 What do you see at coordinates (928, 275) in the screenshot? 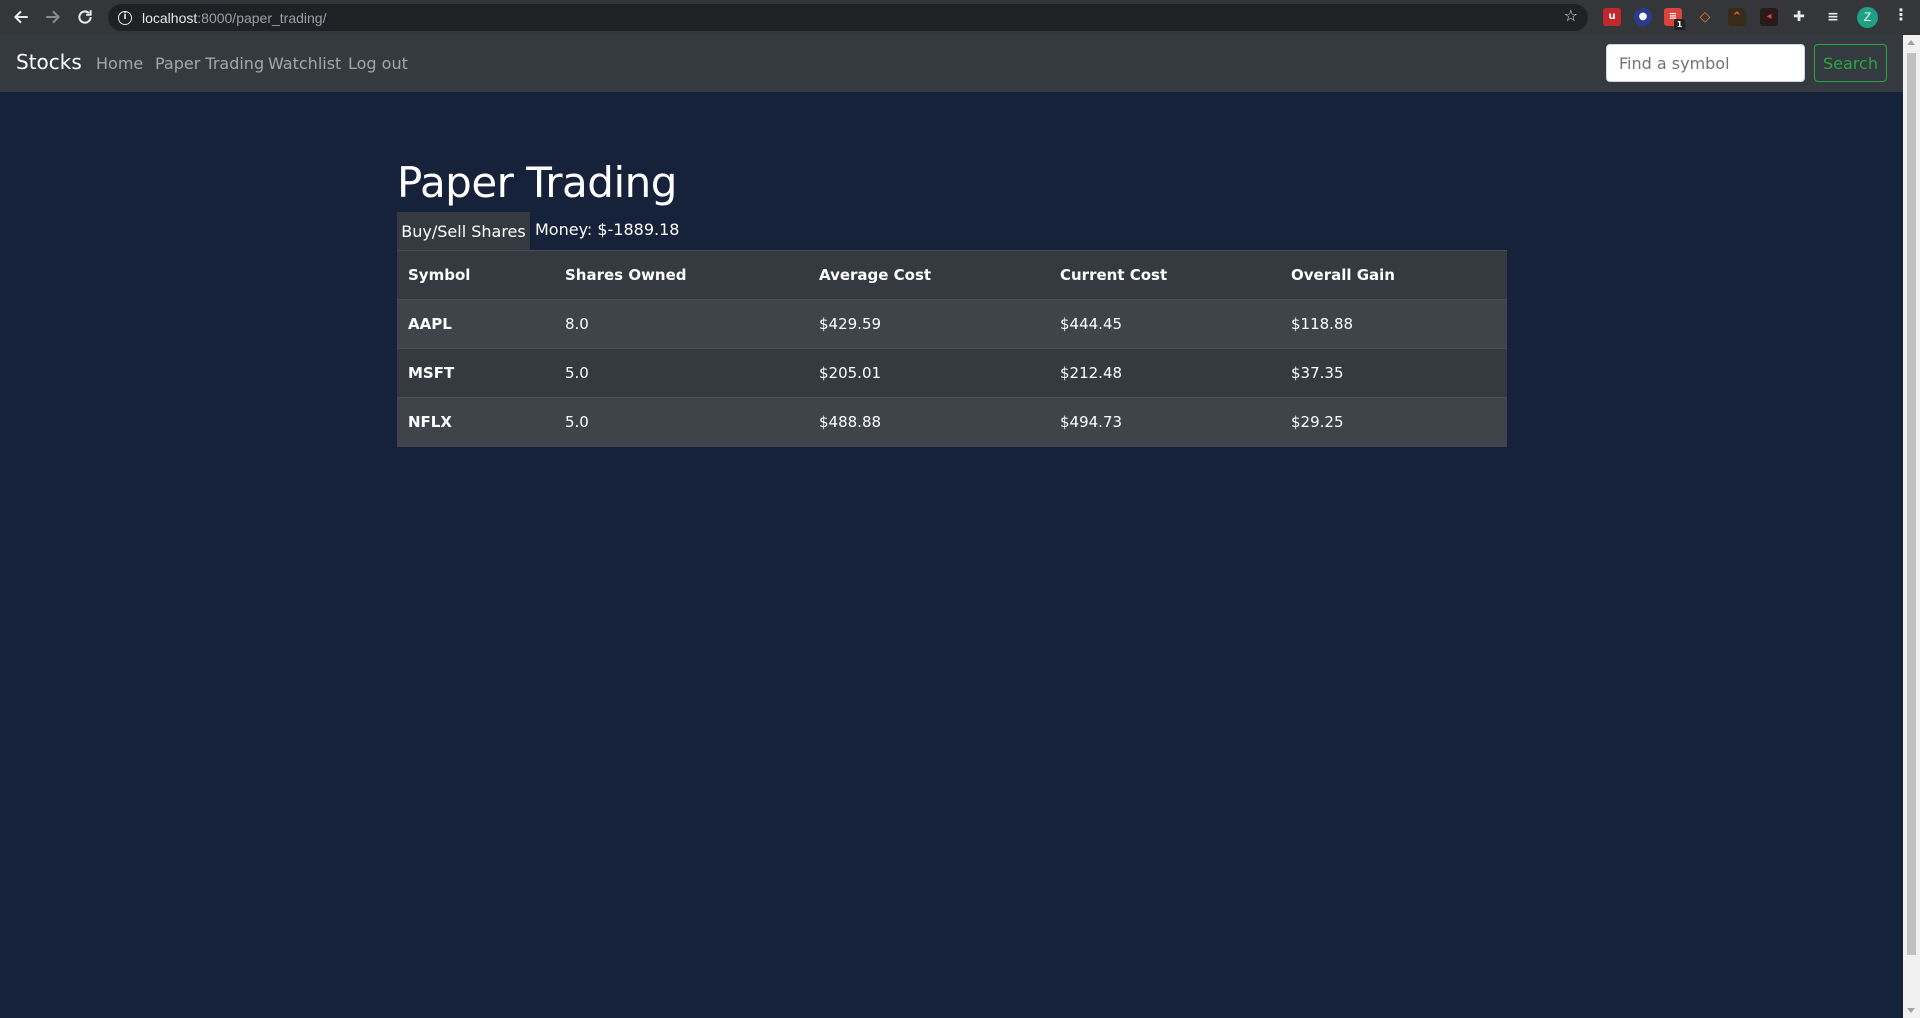
I see `column-header: Average Cost` at bounding box center [928, 275].